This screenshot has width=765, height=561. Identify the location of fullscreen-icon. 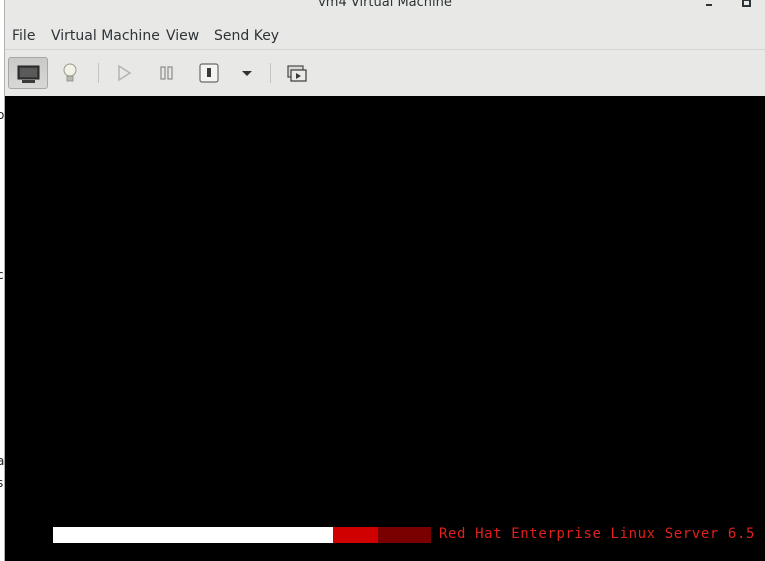
(297, 73).